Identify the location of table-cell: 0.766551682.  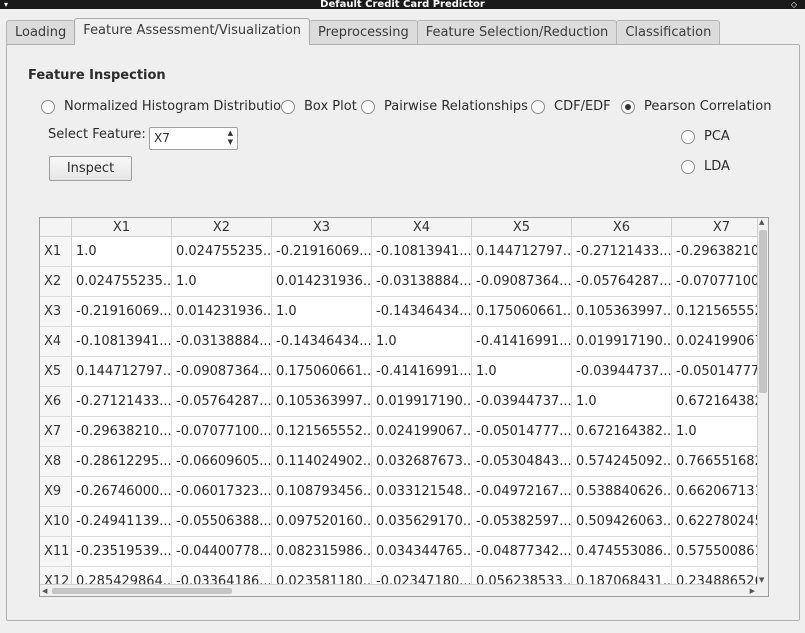
(720, 462).